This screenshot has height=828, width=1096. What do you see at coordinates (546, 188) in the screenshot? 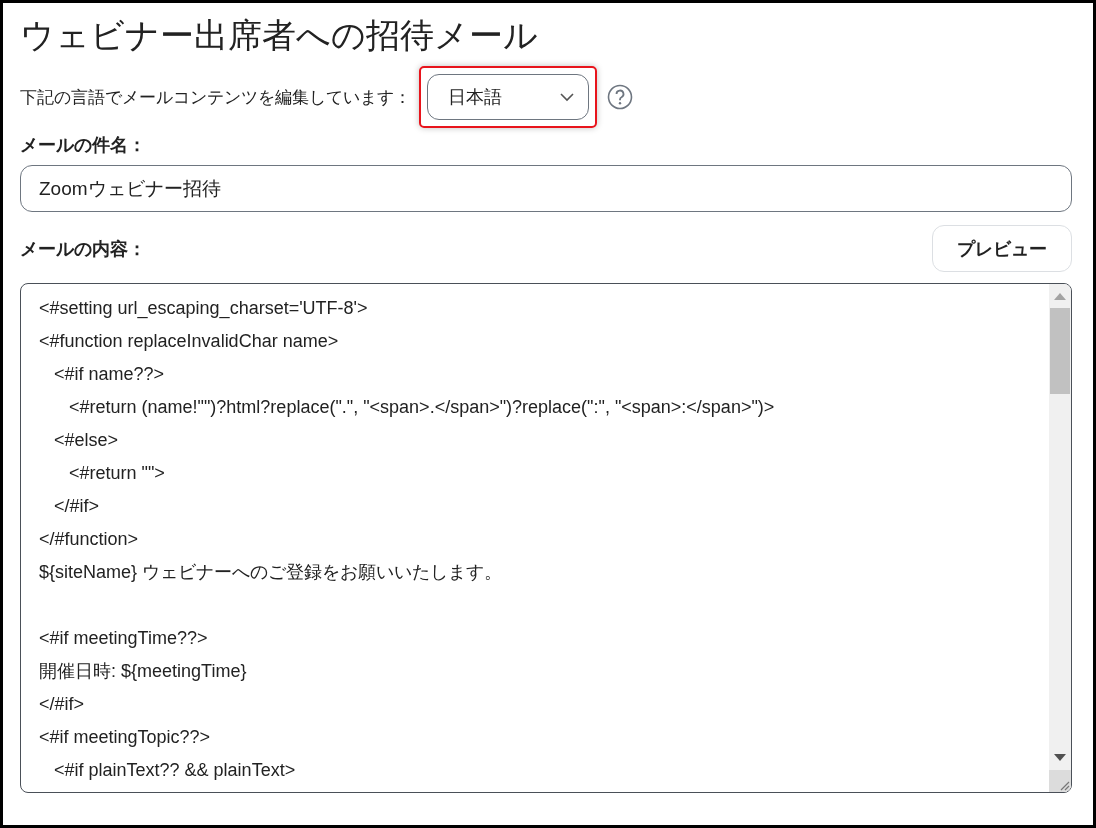
I see `subject-field: Zoomウェビナー招待` at bounding box center [546, 188].